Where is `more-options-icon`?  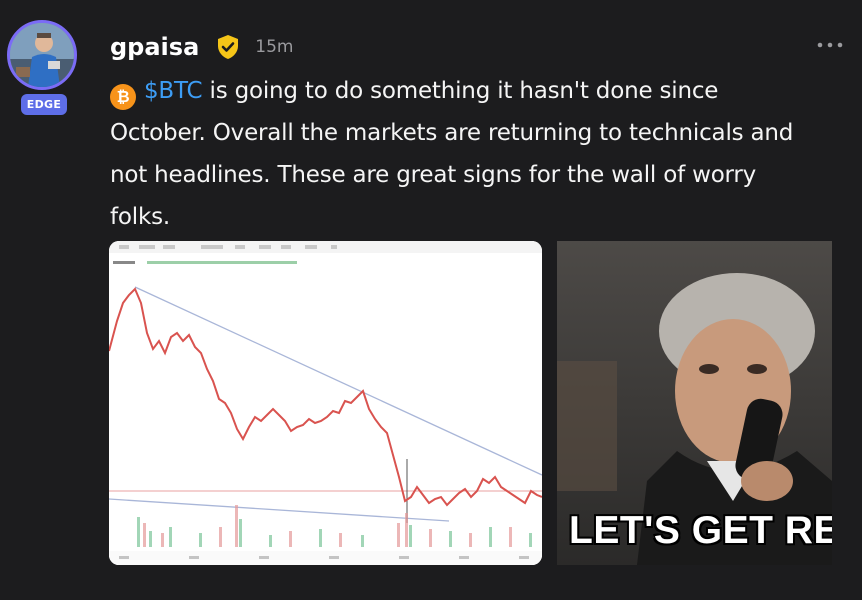 more-options-icon is located at coordinates (830, 45).